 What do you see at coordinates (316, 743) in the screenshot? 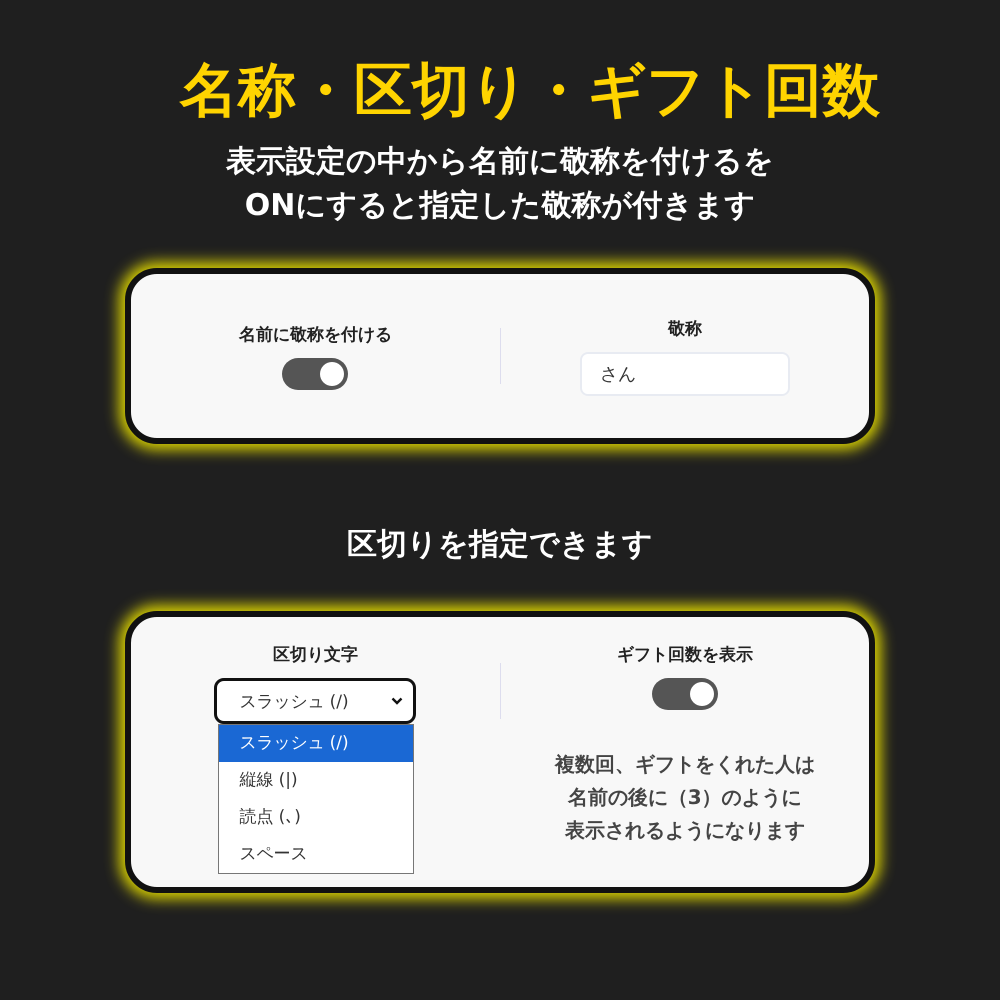
I see `dropdown-option: スラッシュ (/)` at bounding box center [316, 743].